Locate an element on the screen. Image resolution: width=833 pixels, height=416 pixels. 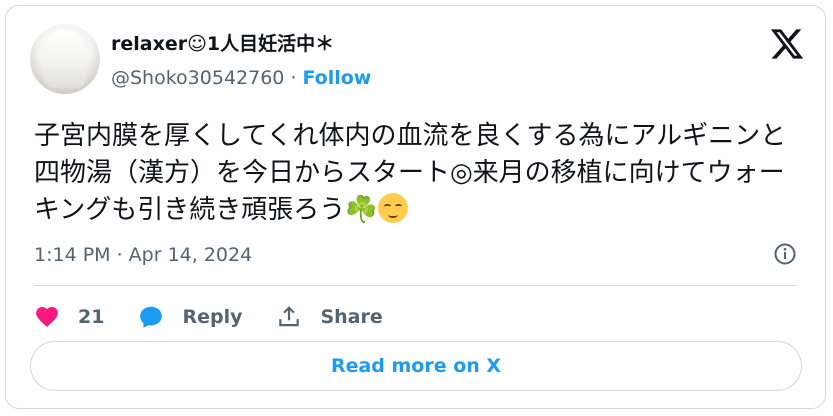
divider is located at coordinates (415, 285).